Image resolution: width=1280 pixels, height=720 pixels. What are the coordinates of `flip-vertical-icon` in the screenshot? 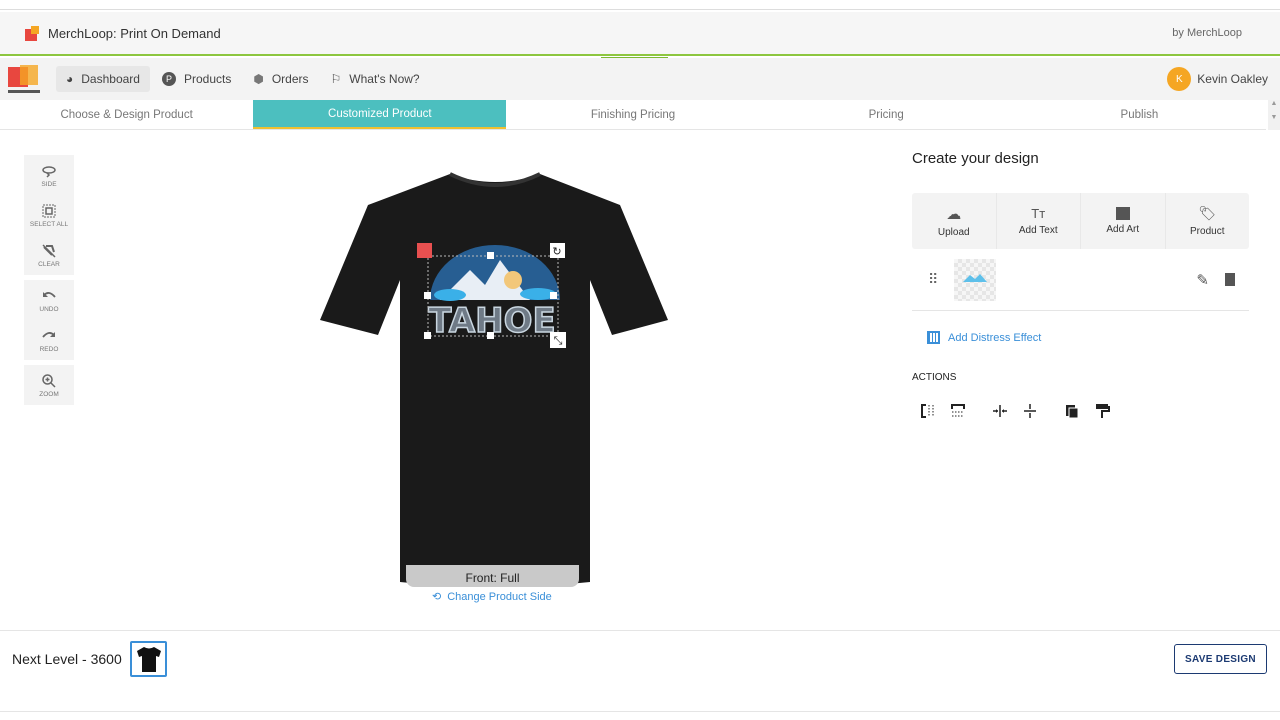 It's located at (958, 411).